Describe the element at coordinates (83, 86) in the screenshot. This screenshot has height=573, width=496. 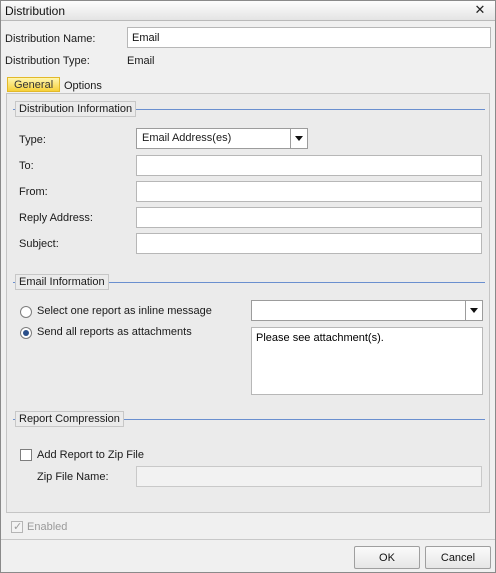
I see `tab-options: Options` at that location.